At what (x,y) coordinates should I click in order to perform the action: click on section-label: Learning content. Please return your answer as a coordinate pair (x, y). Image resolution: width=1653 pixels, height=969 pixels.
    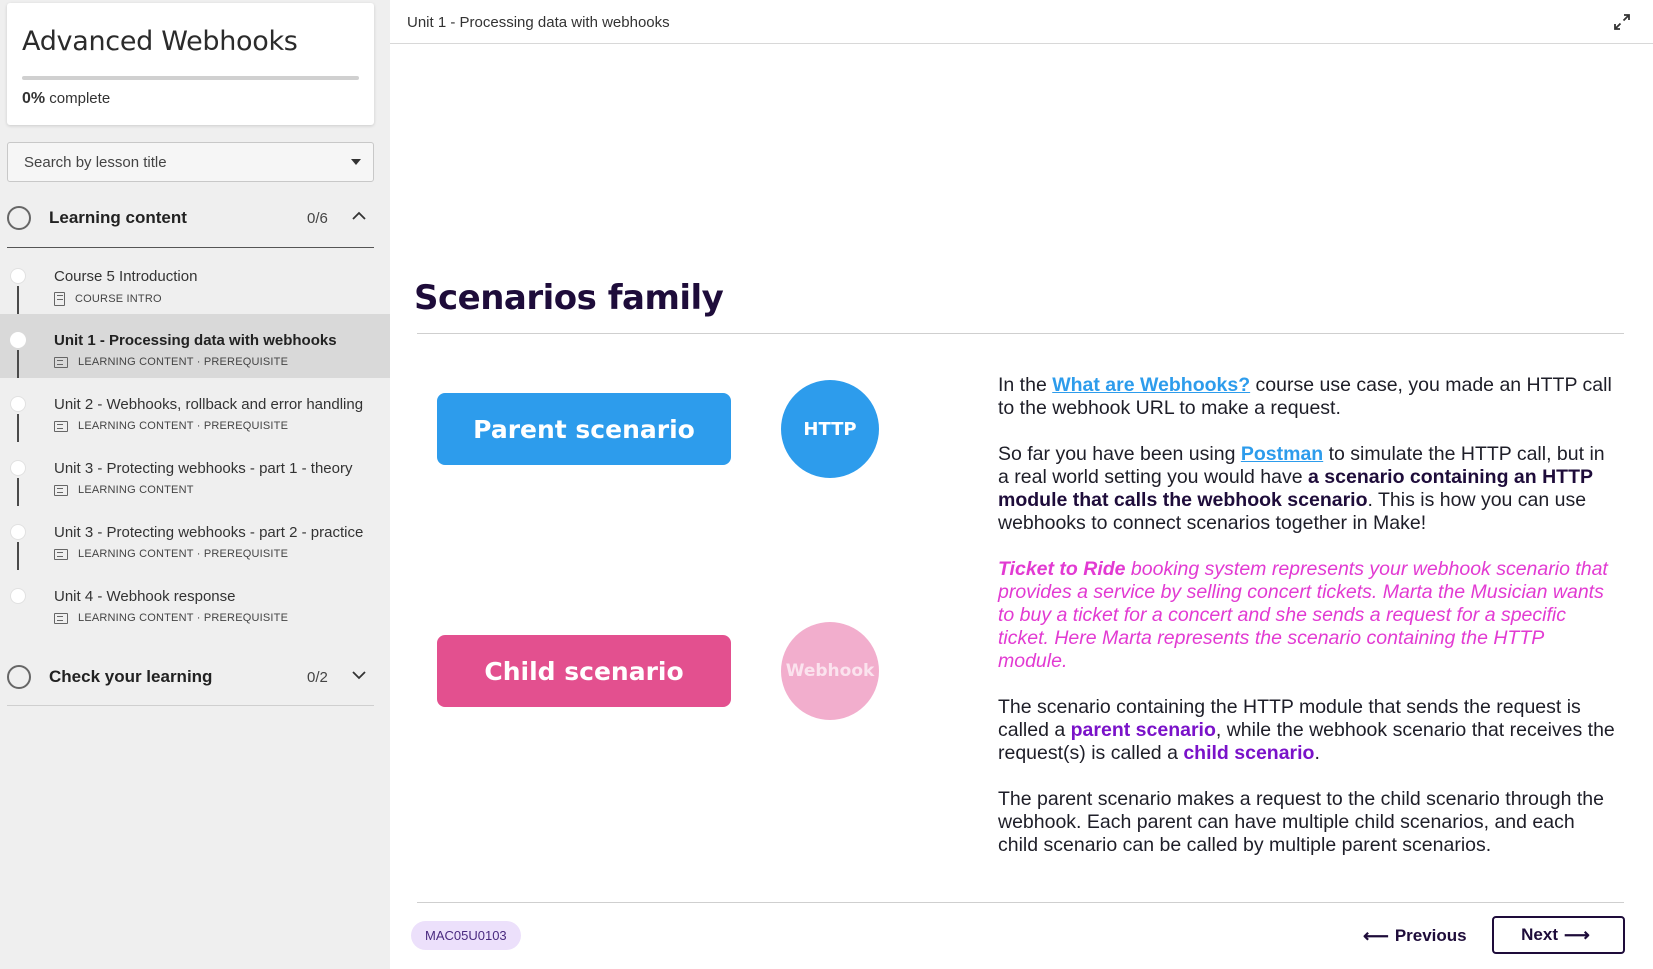
    Looking at the image, I should click on (118, 217).